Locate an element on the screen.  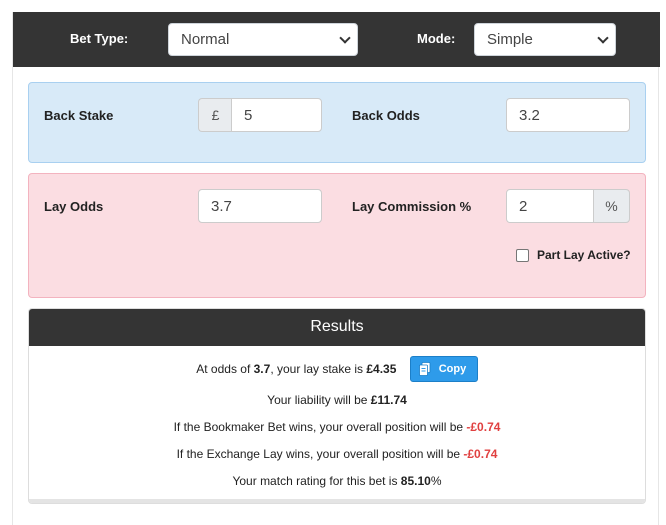
liability-line: Your liability will be £11.74 is located at coordinates (337, 400).